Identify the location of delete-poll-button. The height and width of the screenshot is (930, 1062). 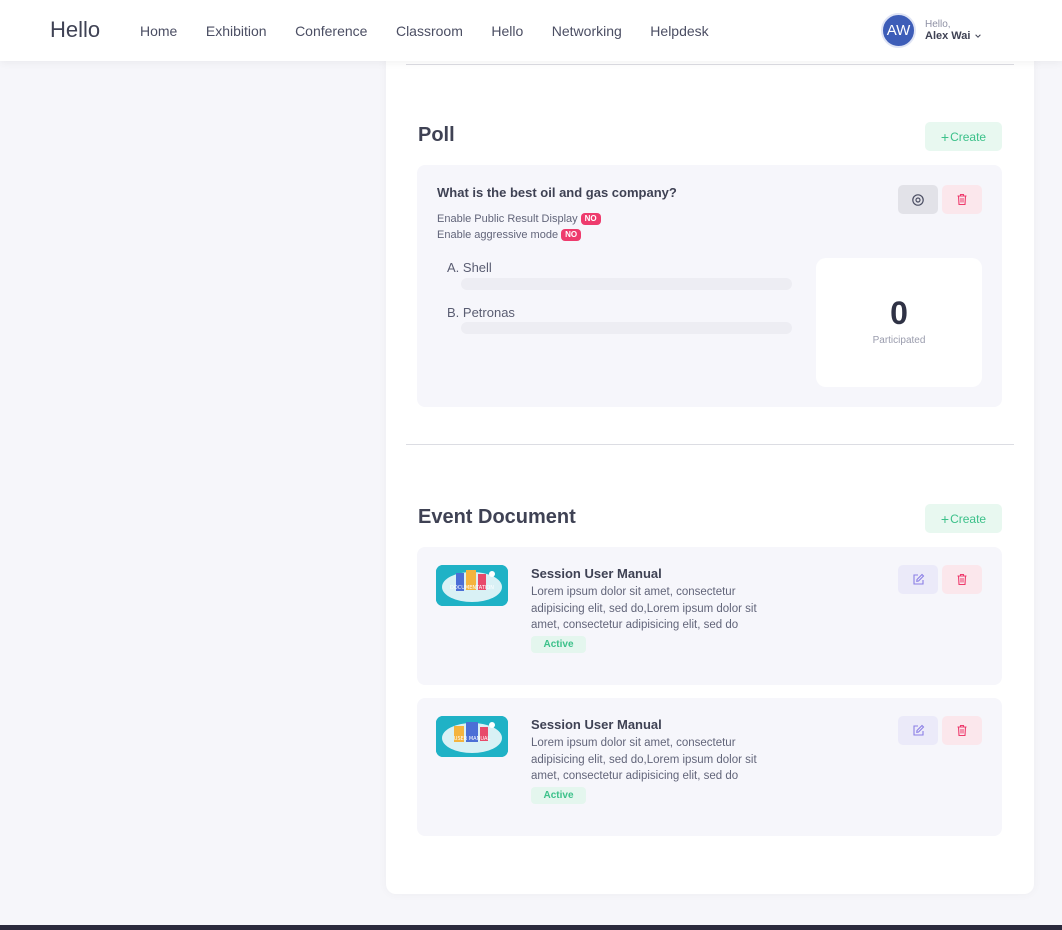
(962, 199).